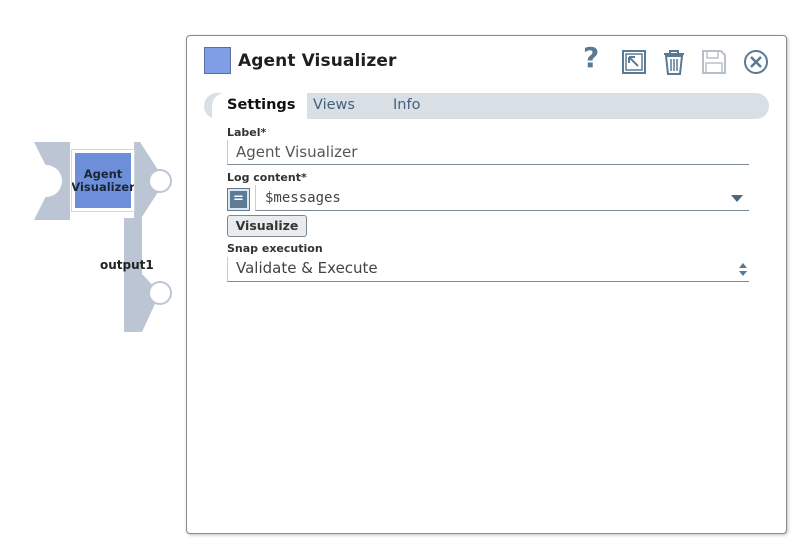 The height and width of the screenshot is (554, 804). What do you see at coordinates (488, 152) in the screenshot?
I see `label-input: Agent Visualizer` at bounding box center [488, 152].